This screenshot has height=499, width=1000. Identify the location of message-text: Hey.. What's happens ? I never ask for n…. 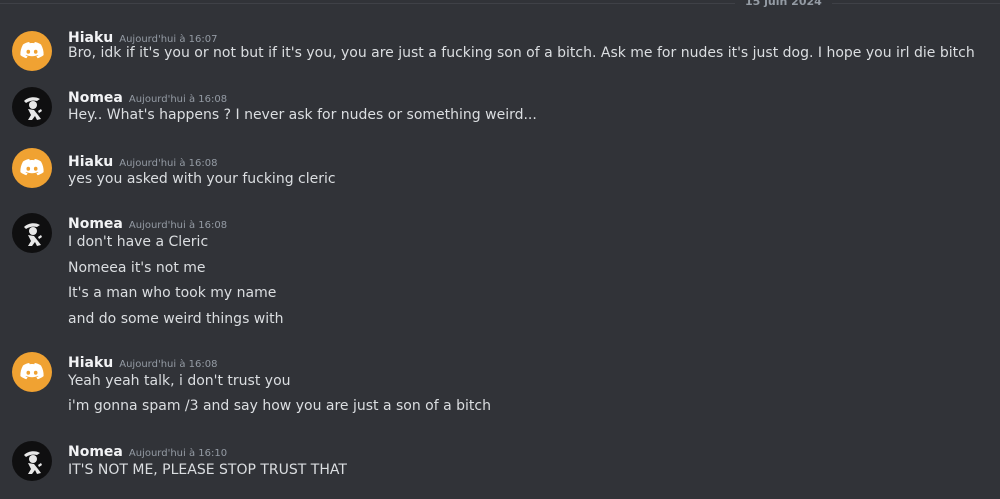
(302, 115).